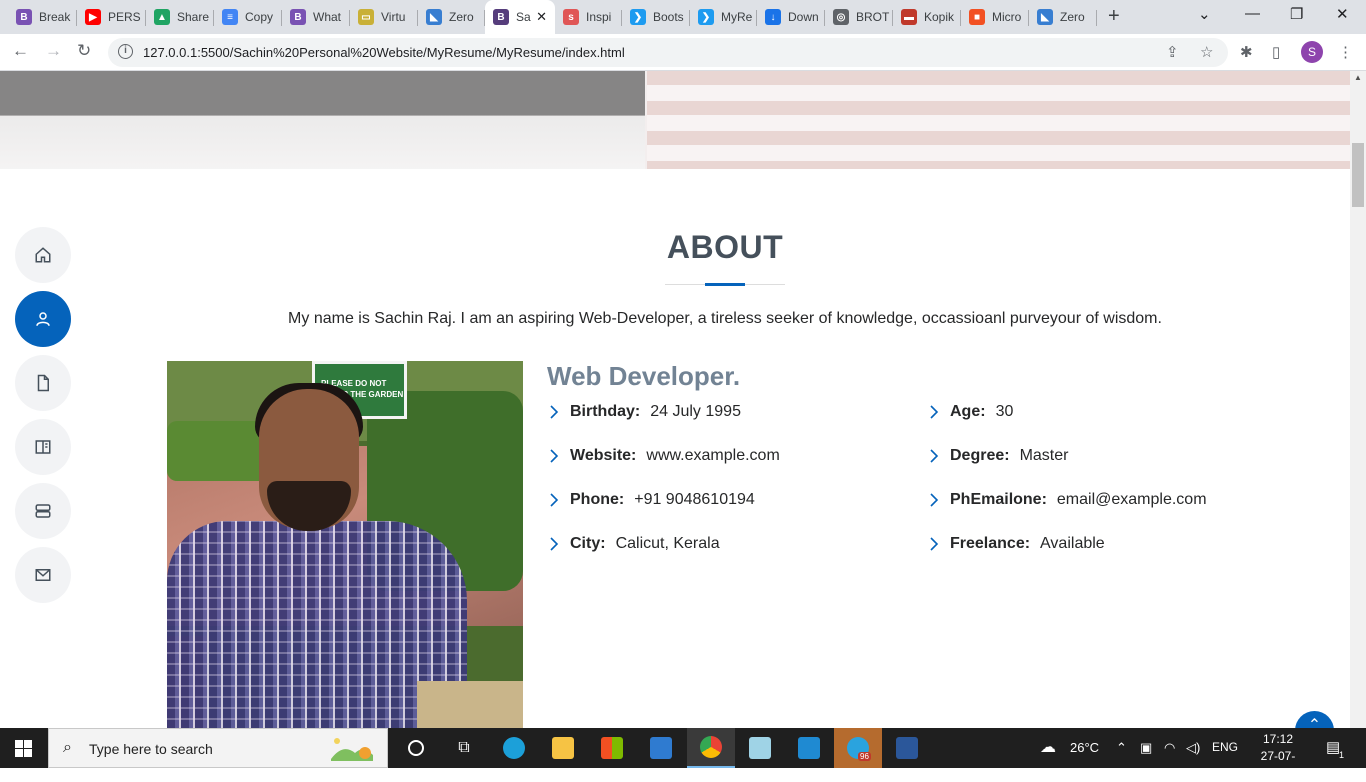 This screenshot has height=782, width=1366. Describe the element at coordinates (1114, 16) in the screenshot. I see `new-tab-button: +` at that location.